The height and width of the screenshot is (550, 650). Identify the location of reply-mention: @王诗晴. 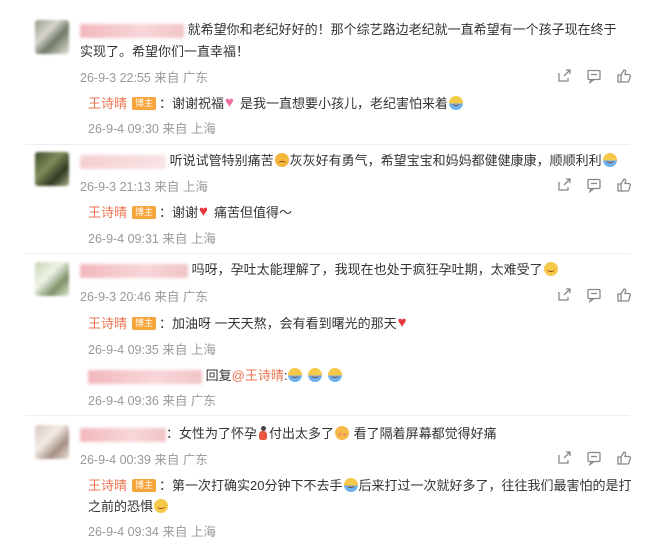
(258, 375).